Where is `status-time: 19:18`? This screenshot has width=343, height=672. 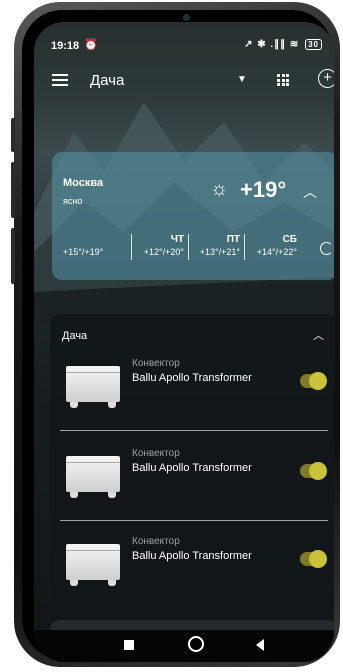
status-time: 19:18 is located at coordinates (65, 46).